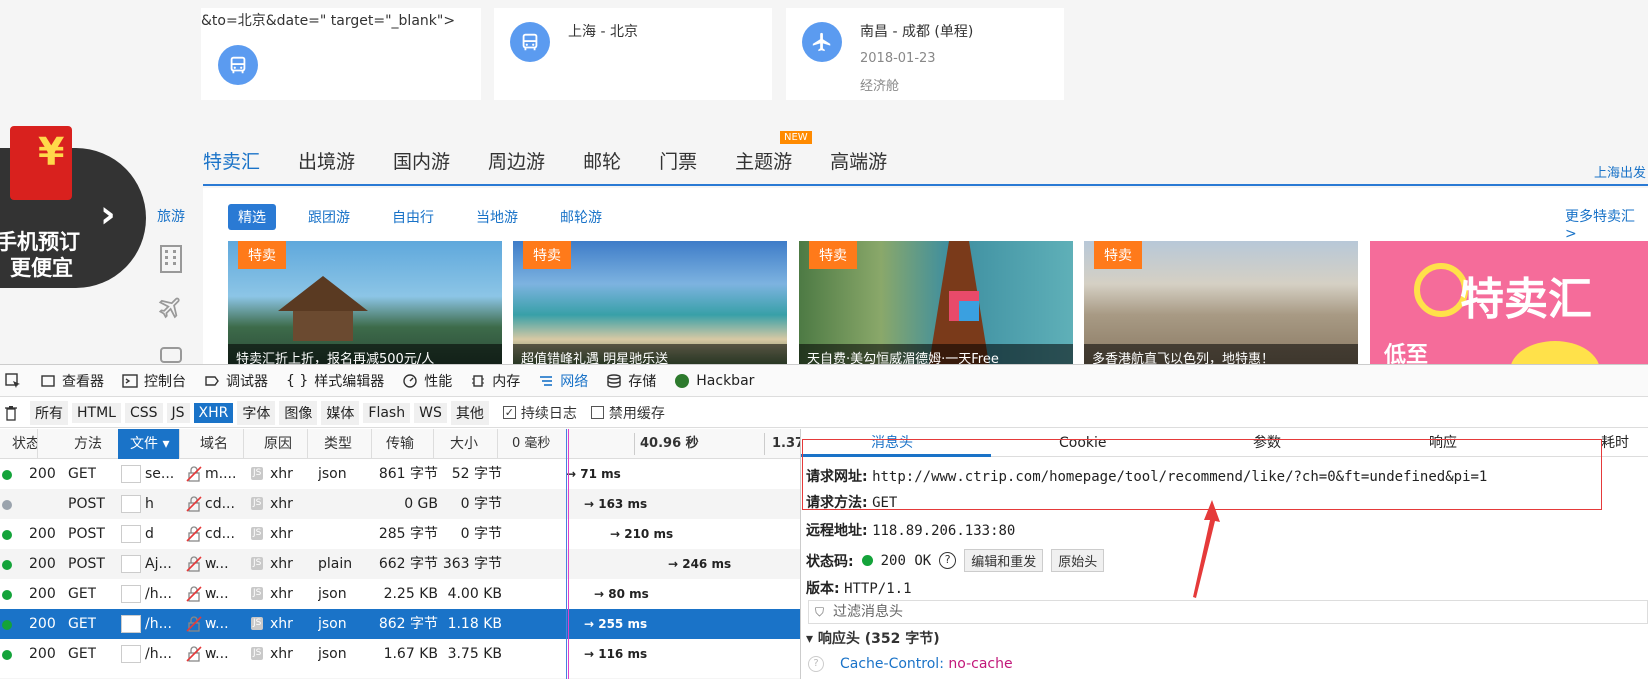  What do you see at coordinates (143, 412) in the screenshot?
I see `filter-css: CSS` at bounding box center [143, 412].